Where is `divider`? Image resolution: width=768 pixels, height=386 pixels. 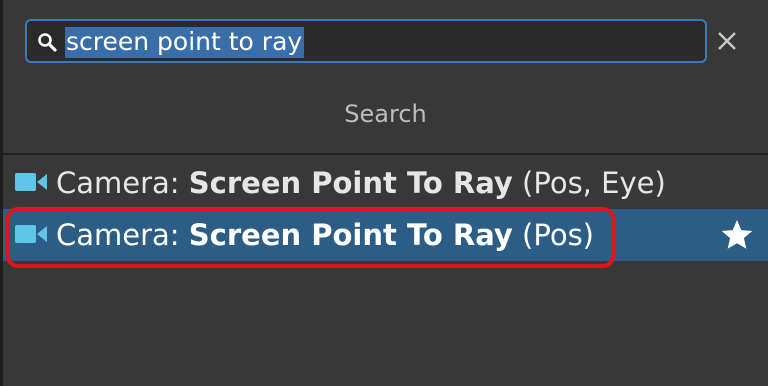
divider is located at coordinates (385, 154).